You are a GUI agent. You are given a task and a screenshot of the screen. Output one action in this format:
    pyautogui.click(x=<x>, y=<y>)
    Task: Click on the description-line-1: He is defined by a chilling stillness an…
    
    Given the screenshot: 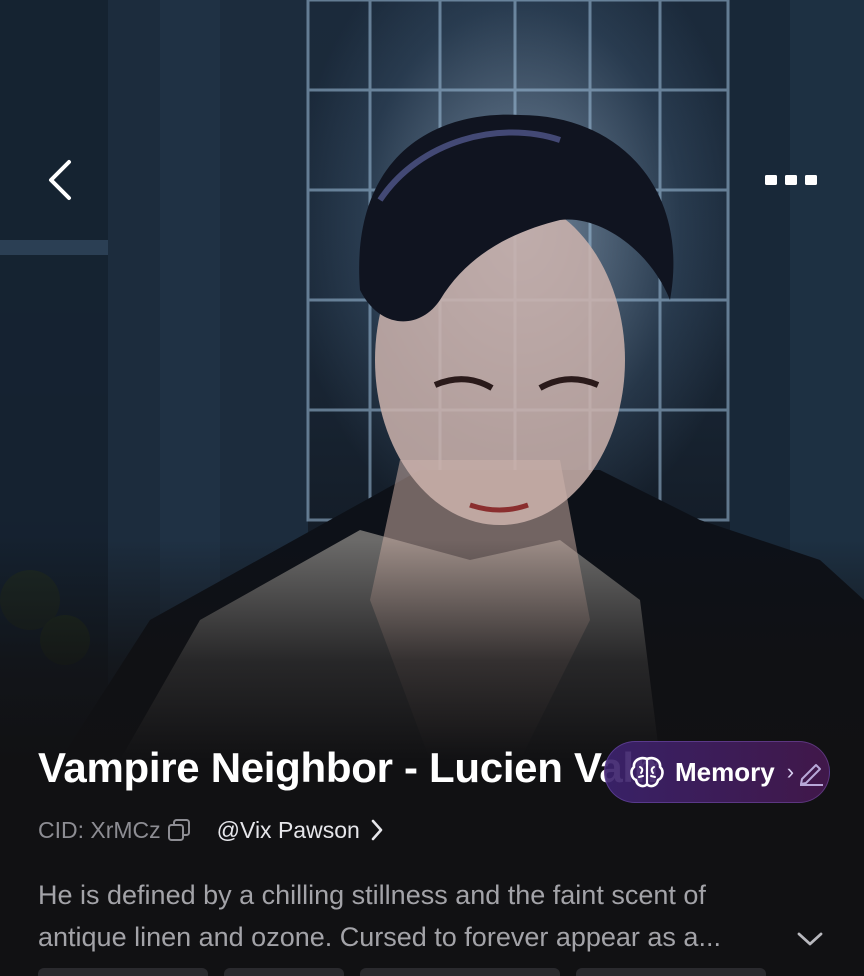 What is the action you would take?
    pyautogui.click(x=372, y=895)
    